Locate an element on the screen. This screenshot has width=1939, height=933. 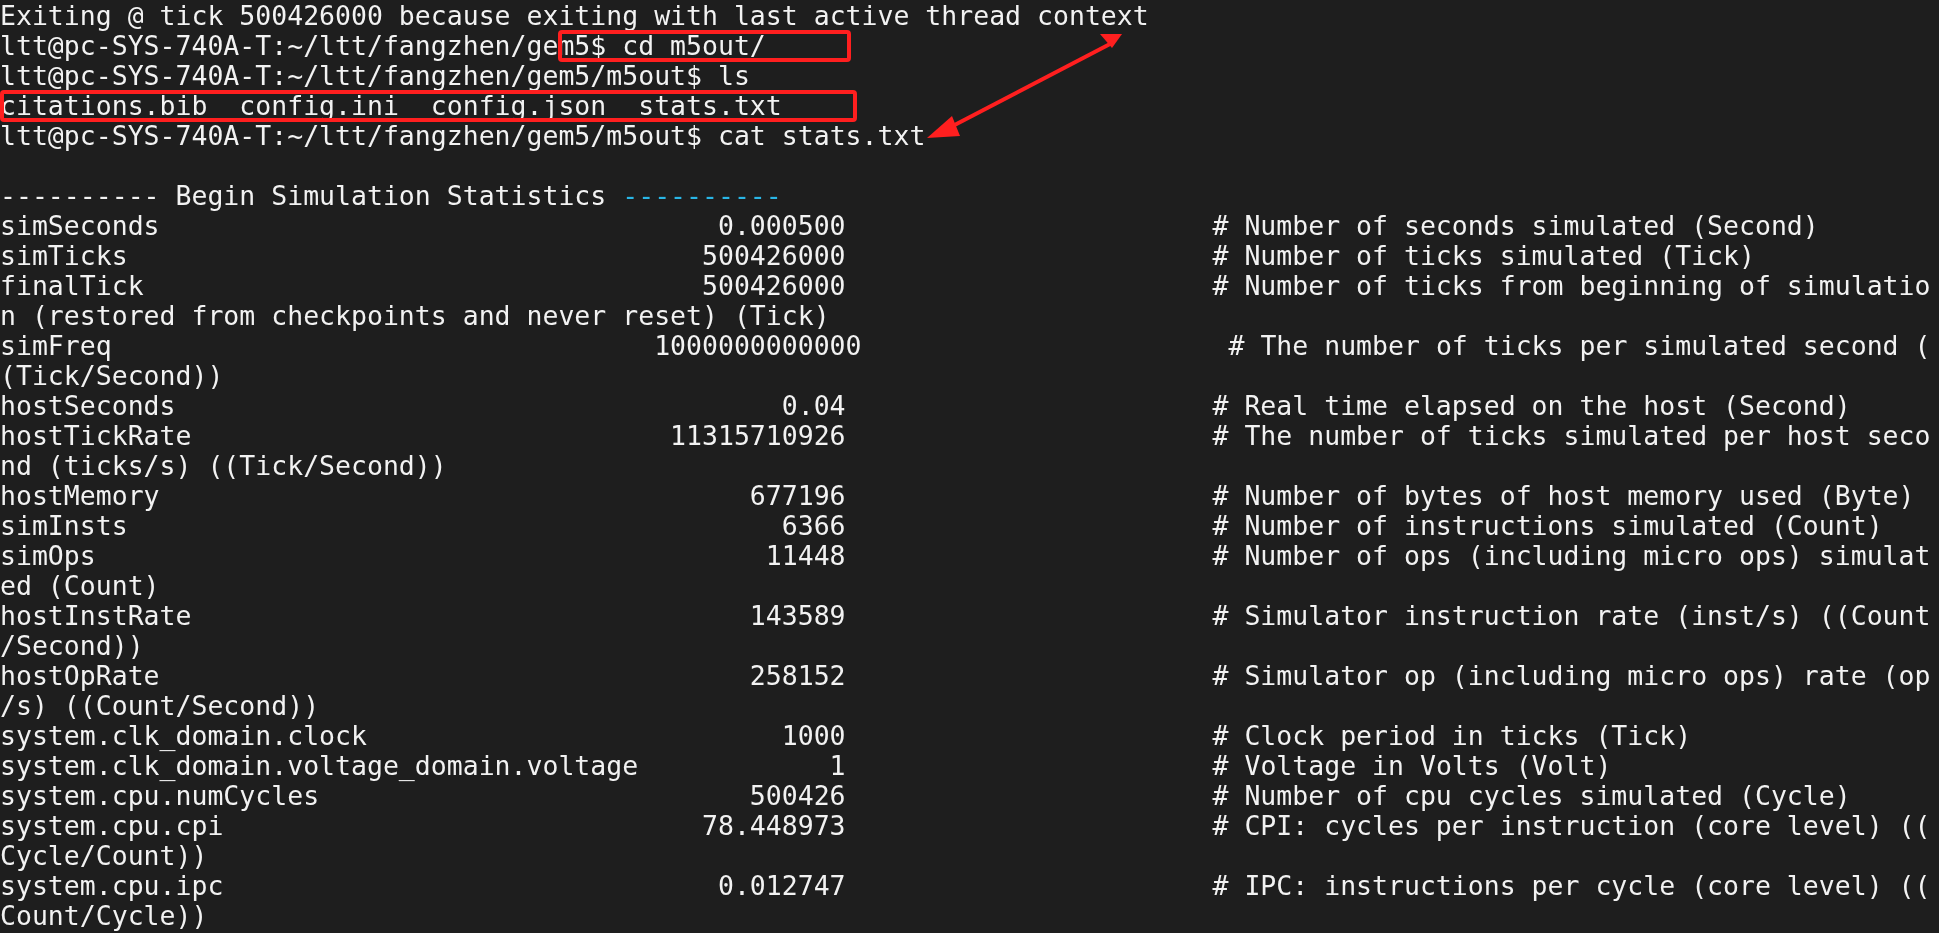
stat-value: 11448 is located at coordinates (805, 556).